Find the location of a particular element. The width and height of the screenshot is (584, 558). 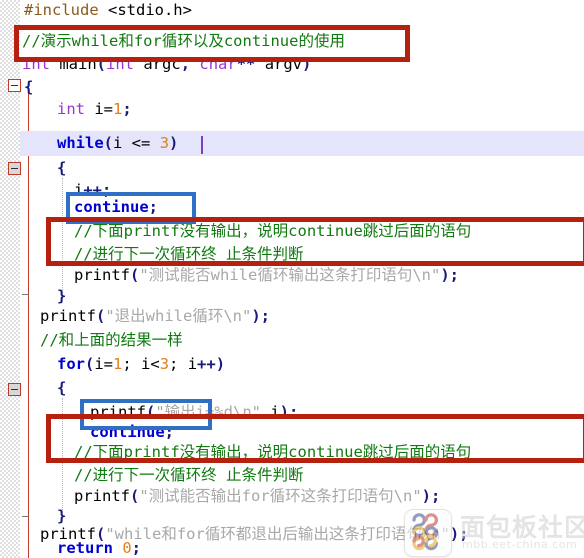

code-line-1: #include <stdio.h> is located at coordinates (108, 11).